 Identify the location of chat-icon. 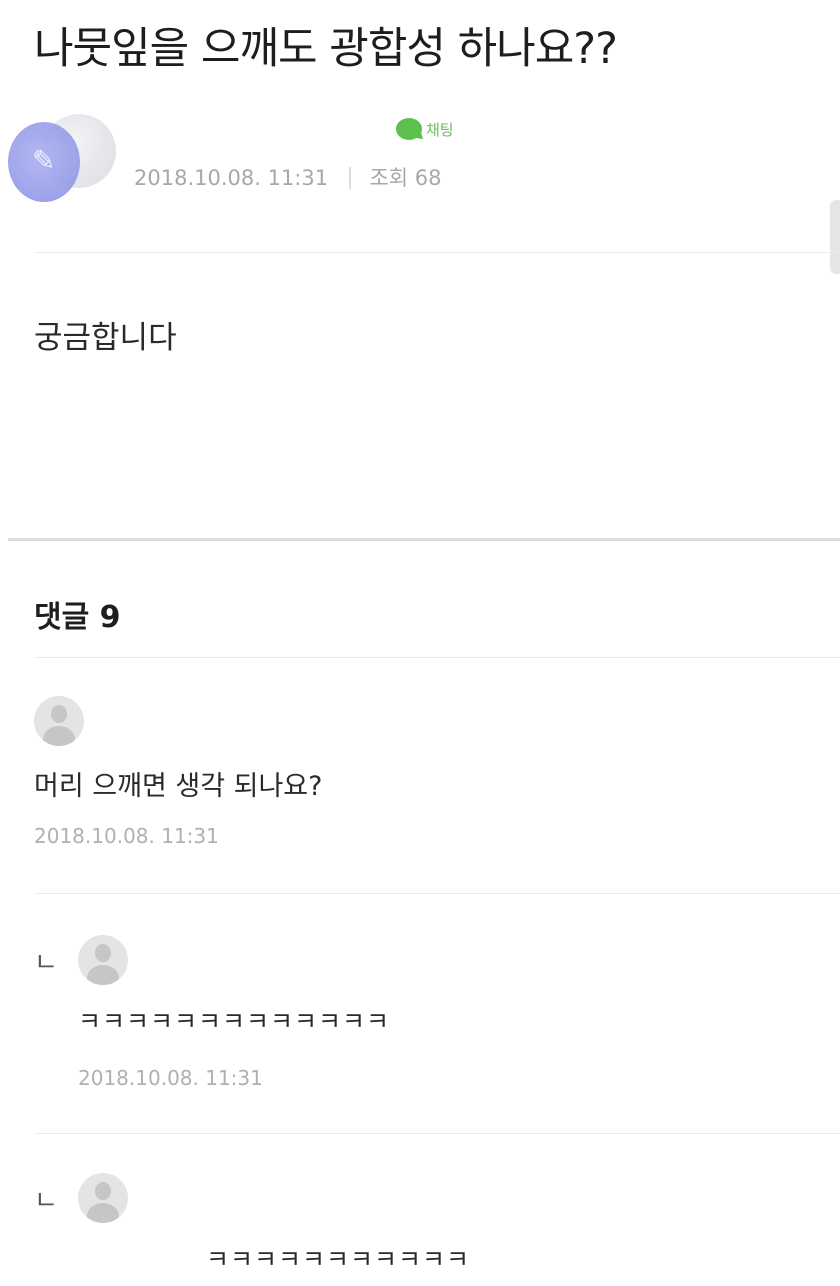
(409, 129).